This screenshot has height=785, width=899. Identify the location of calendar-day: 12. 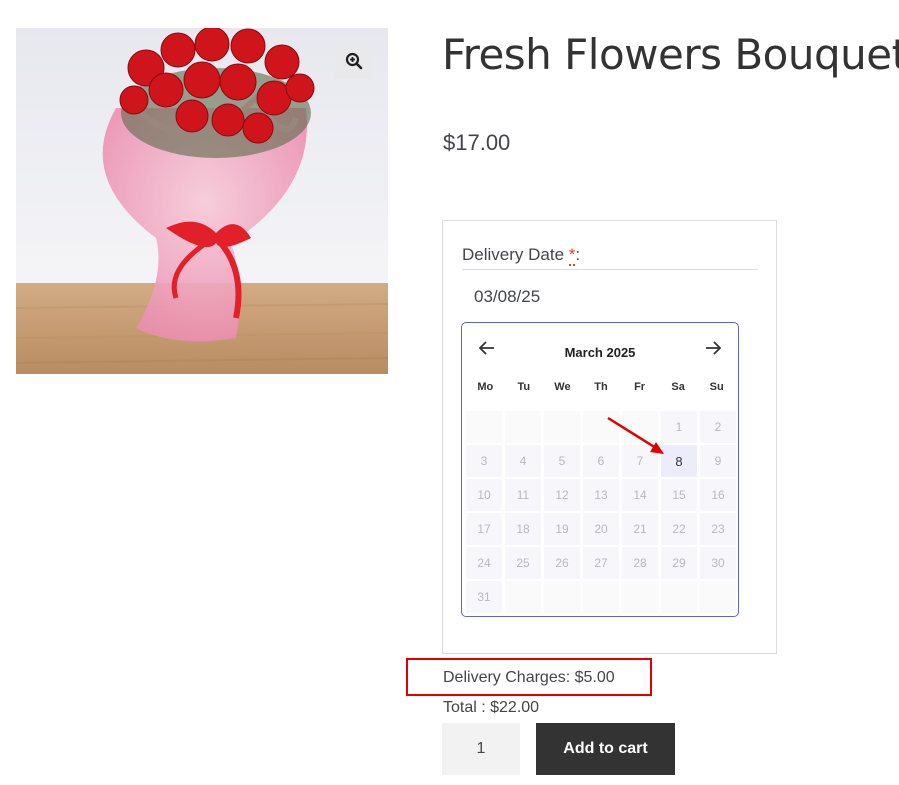
(562, 495).